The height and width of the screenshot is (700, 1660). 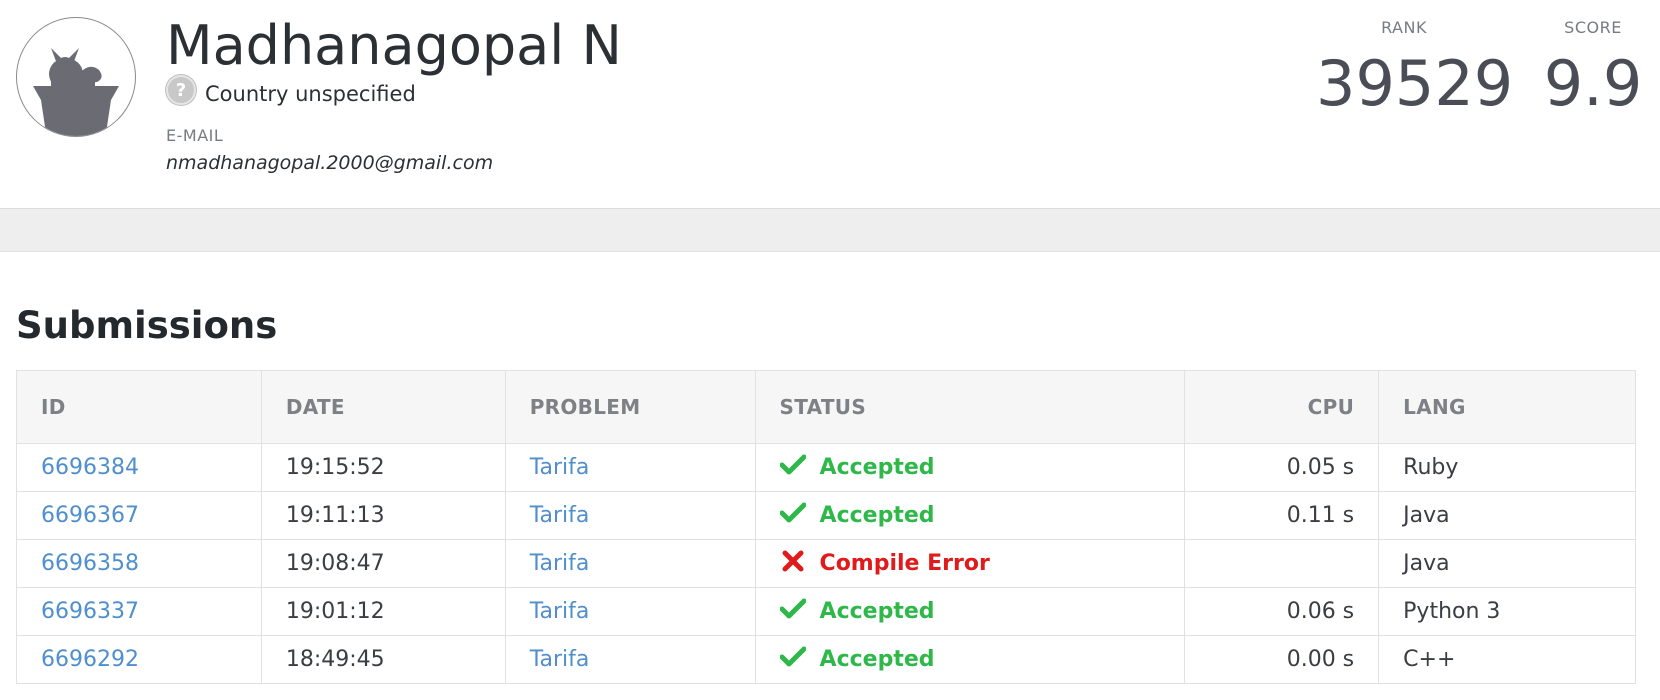 I want to click on submission-cpu: 0.05 s, so click(x=1282, y=467).